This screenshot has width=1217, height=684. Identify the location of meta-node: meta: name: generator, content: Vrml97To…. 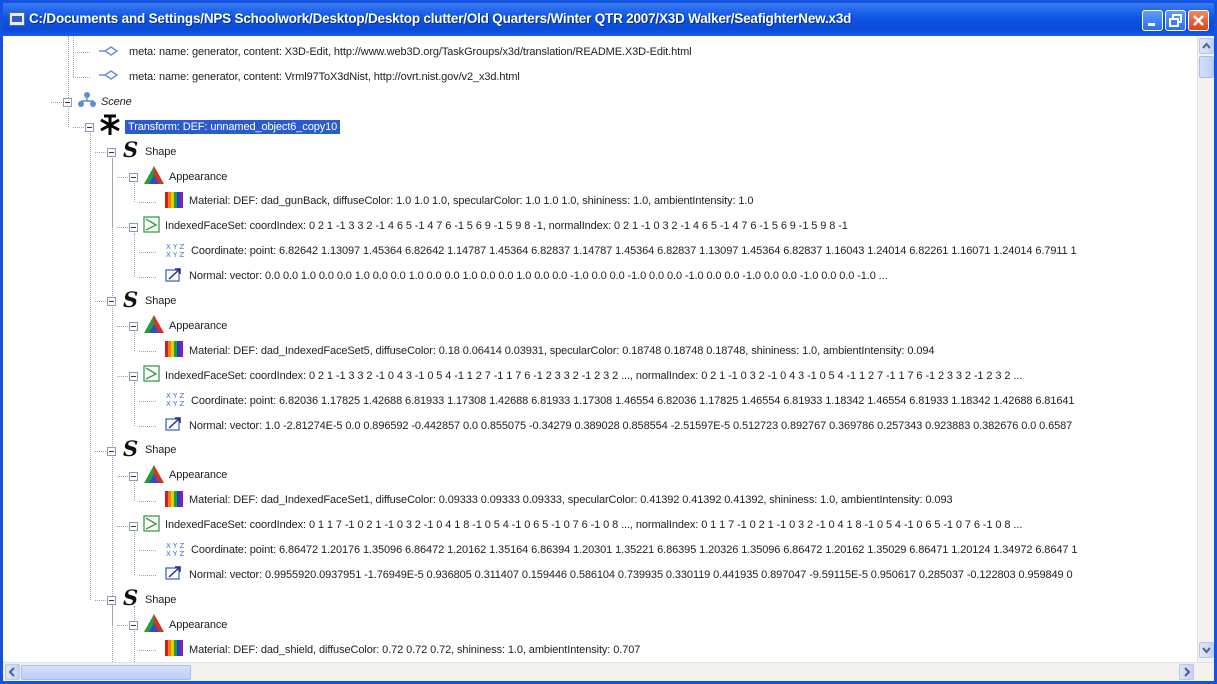
(309, 77).